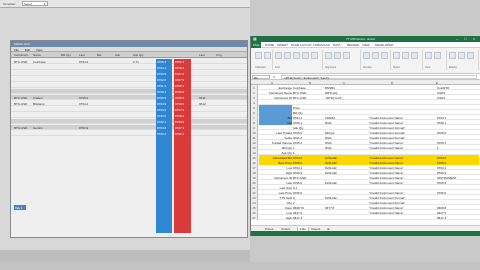 The image size is (480, 270). Describe the element at coordinates (164, 98) in the screenshot. I see `bid-price: 9765.5` at that location.